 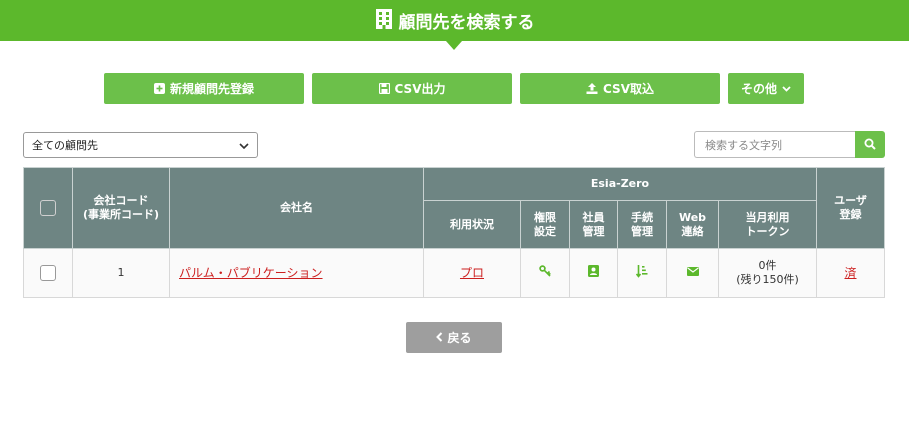 What do you see at coordinates (159, 88) in the screenshot?
I see `plus-square-icon` at bounding box center [159, 88].